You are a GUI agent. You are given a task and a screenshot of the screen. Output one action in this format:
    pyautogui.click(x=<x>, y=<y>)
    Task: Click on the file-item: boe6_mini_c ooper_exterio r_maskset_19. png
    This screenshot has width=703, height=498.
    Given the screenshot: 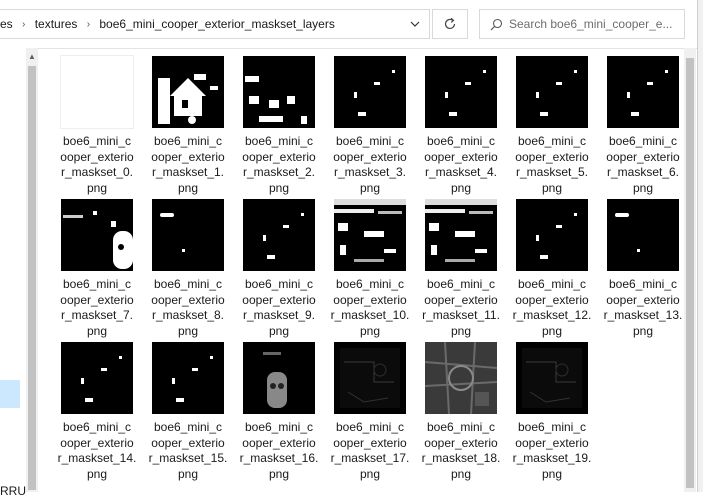 What is the action you would take?
    pyautogui.click(x=552, y=412)
    